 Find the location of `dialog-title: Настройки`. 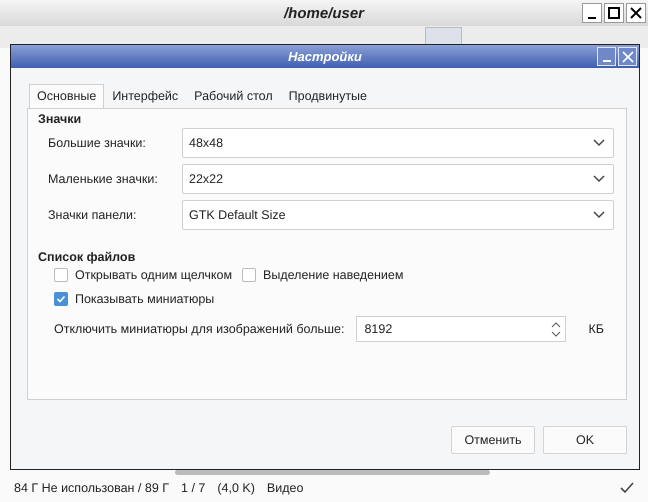

dialog-title: Настройки is located at coordinates (325, 56).